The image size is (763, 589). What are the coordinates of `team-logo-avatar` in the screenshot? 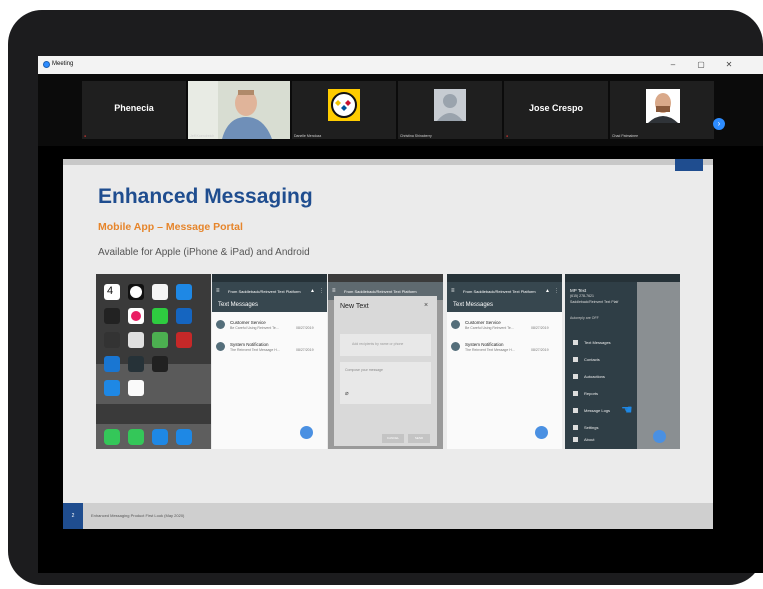 It's located at (344, 105).